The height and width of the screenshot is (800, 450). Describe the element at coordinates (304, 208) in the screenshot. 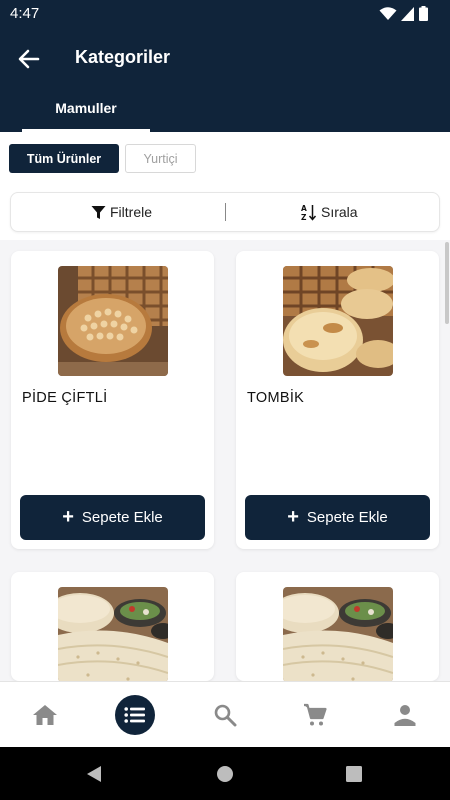

I see `svg-text: A` at that location.